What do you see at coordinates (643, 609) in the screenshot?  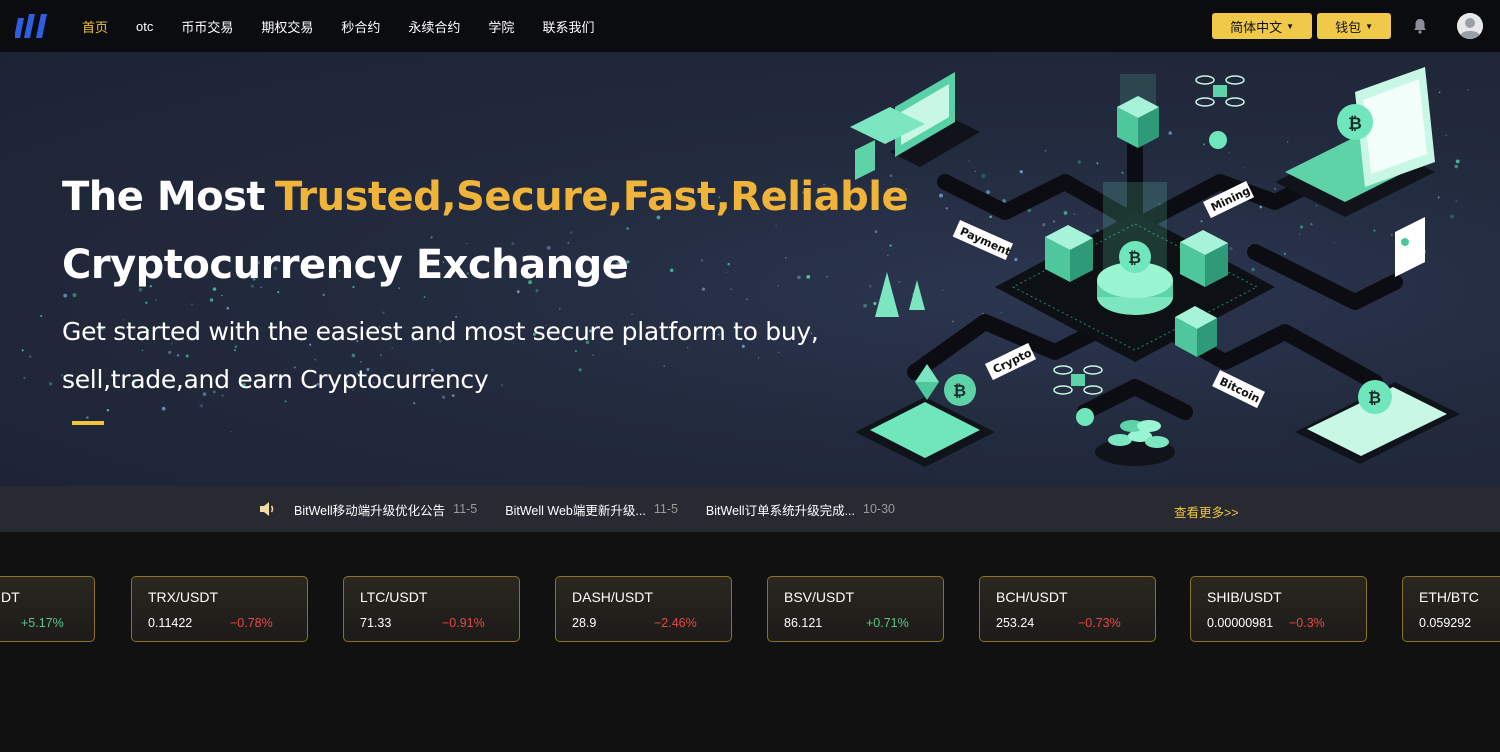 I see `ticker-card: DASH/USDT 28.9 −2.46%` at bounding box center [643, 609].